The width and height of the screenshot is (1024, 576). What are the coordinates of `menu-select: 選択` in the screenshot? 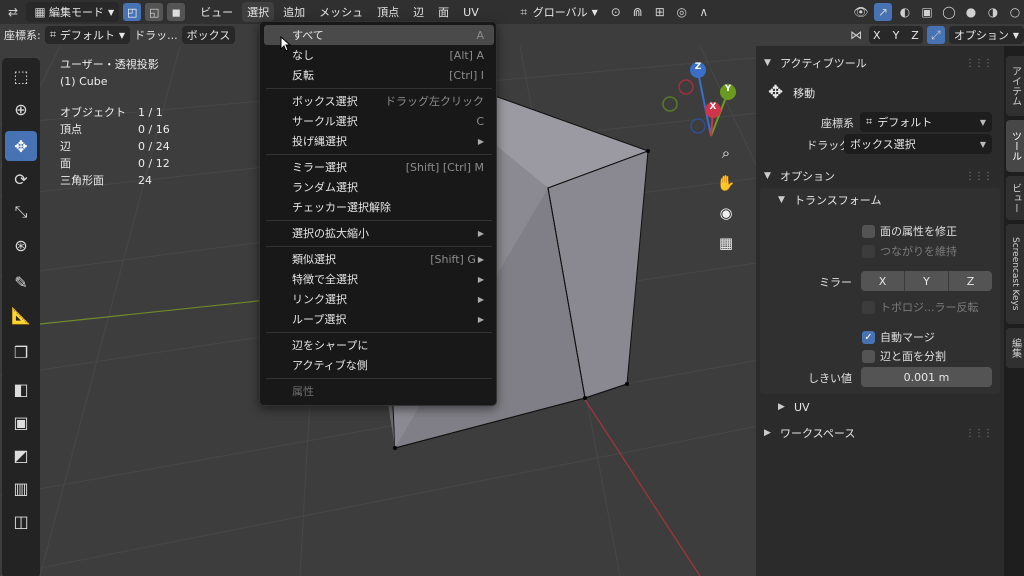 It's located at (258, 12).